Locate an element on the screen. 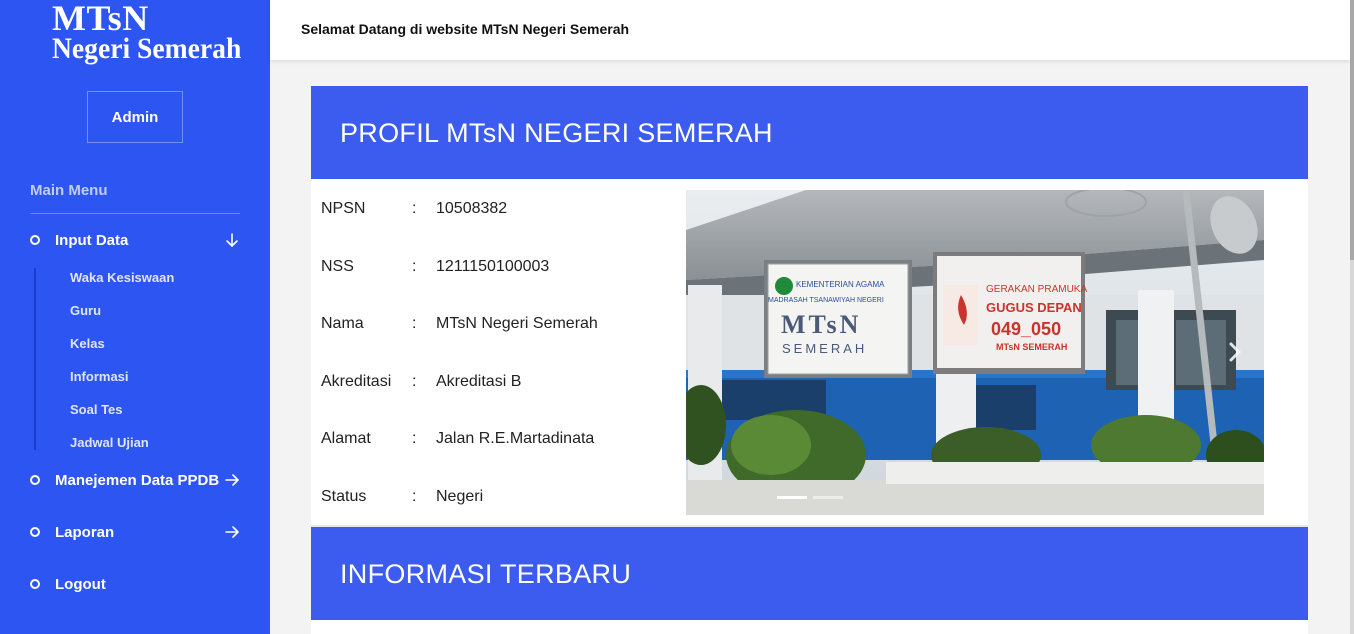 Image resolution: width=1354 pixels, height=634 pixels. submenu-item-guru: Guru is located at coordinates (85, 310).